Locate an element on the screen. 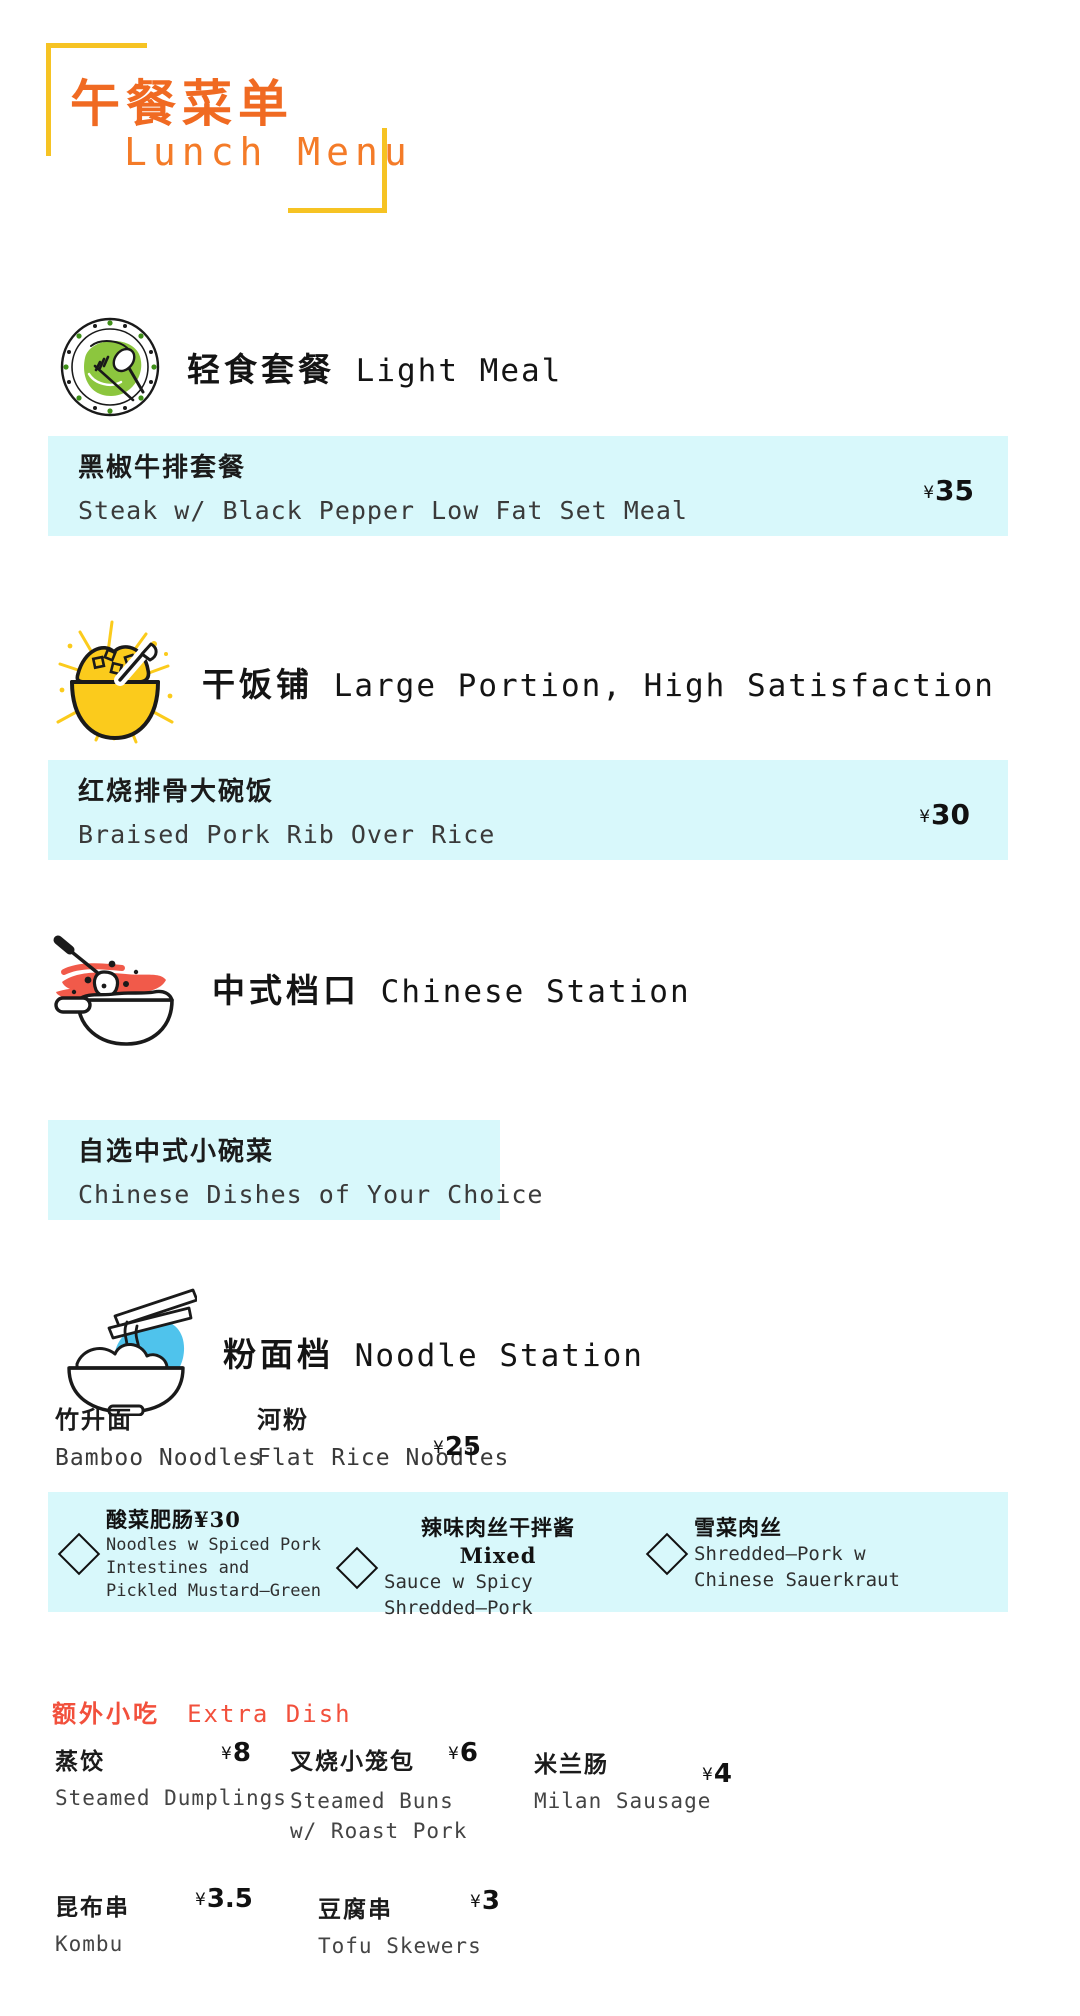 This screenshot has height=2016, width=1080. noodle-option: 竹升面 Bamboo Noodles is located at coordinates (159, 1435).